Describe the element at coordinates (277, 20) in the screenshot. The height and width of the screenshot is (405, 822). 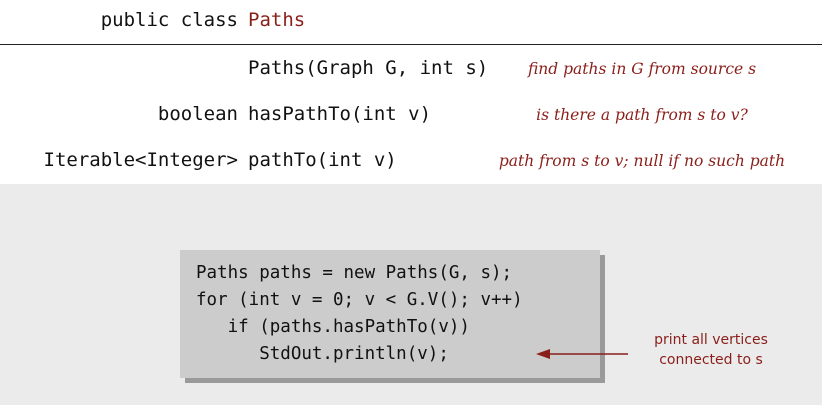
I see `class-name: Paths` at that location.